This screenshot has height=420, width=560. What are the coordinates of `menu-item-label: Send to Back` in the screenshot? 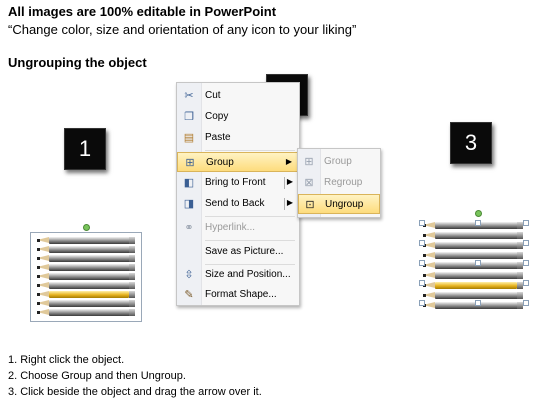 It's located at (235, 203).